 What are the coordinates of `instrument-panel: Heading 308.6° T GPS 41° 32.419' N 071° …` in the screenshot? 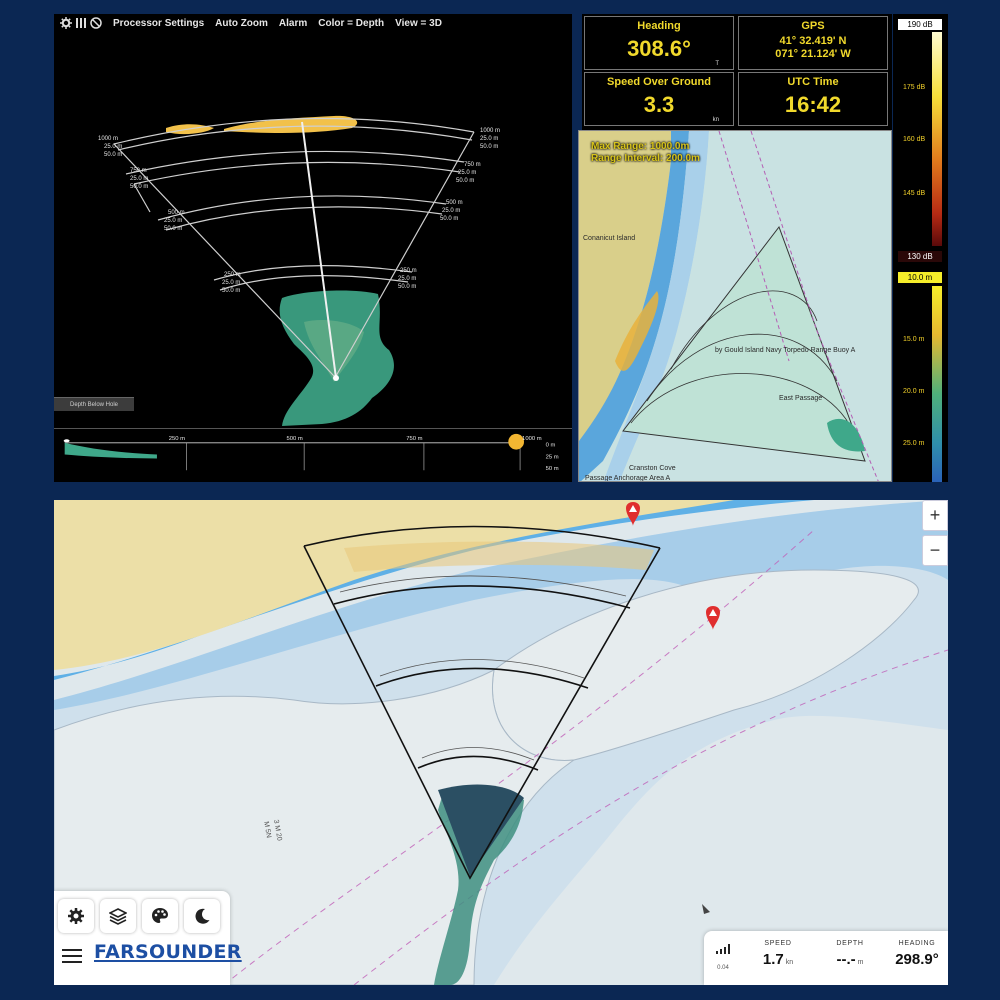 It's located at (737, 72).